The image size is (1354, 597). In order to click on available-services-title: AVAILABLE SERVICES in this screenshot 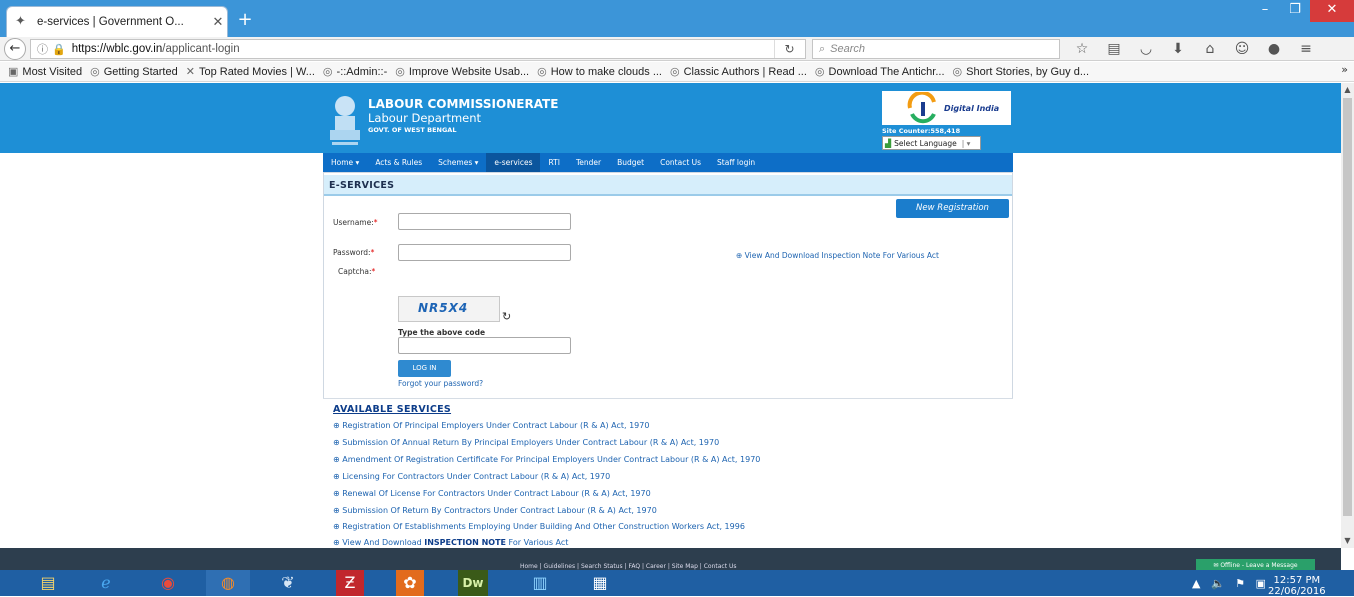, I will do `click(392, 409)`.